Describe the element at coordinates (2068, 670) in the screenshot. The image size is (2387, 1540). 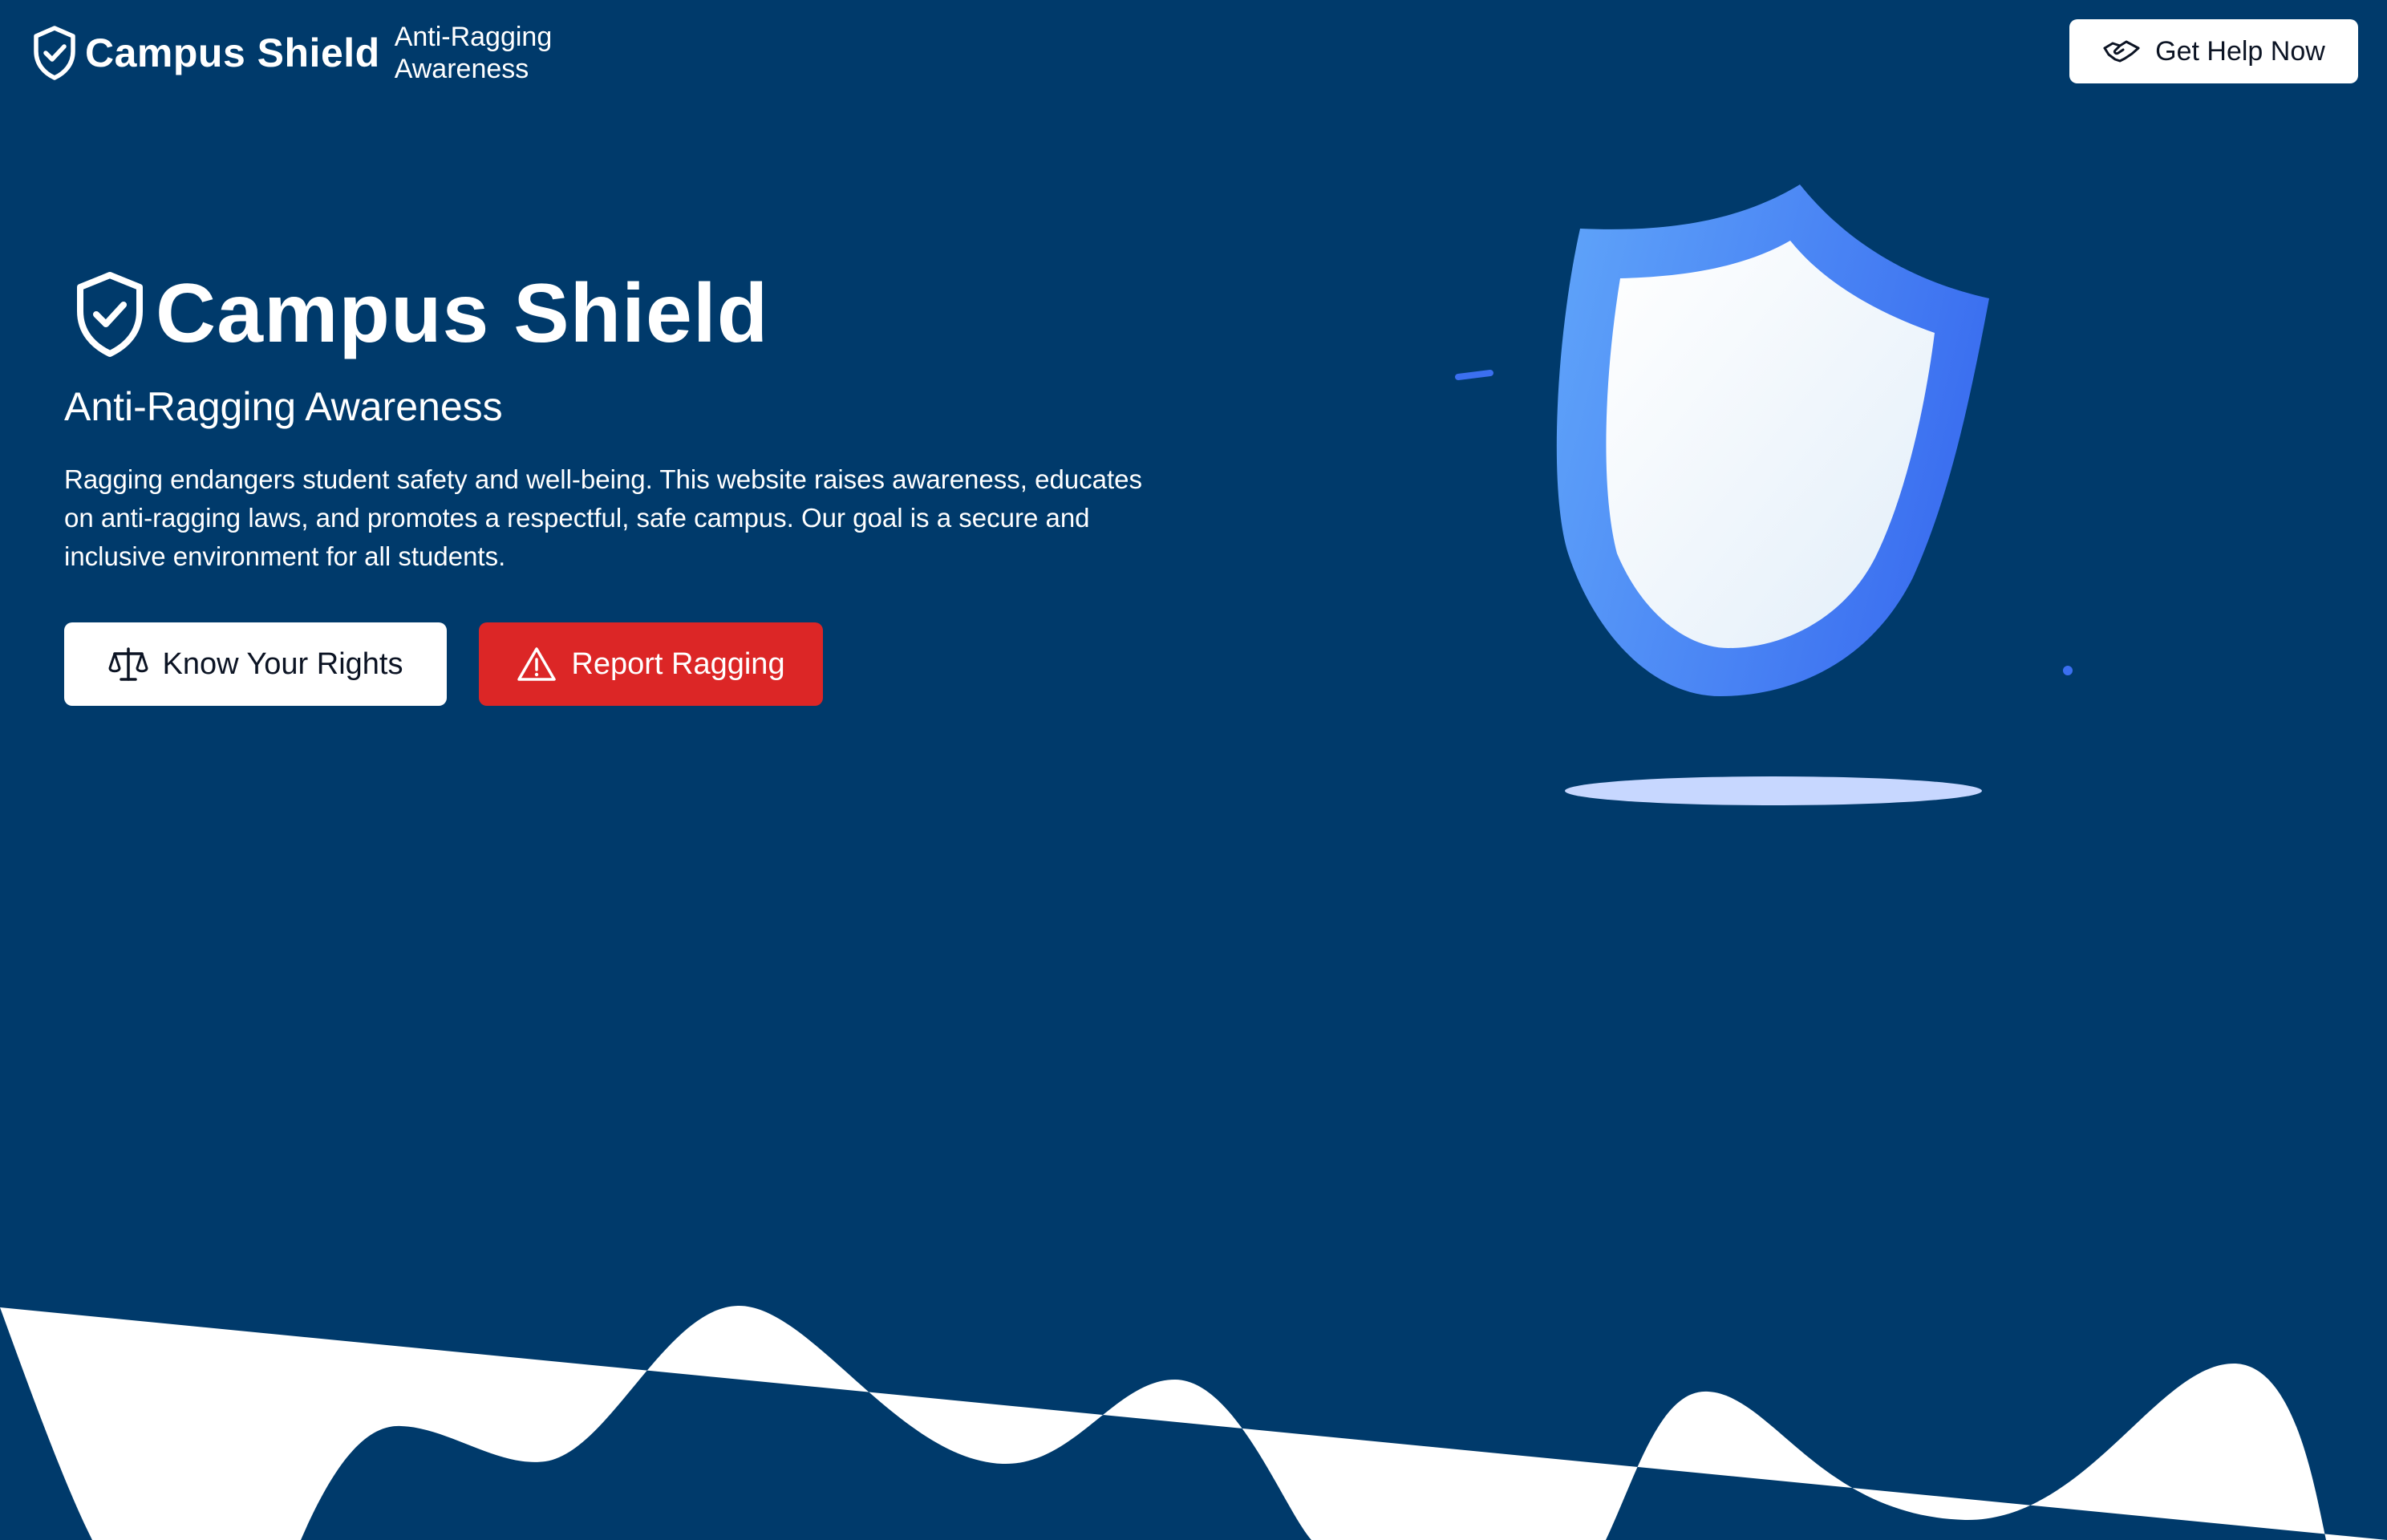
I see `accent-dot` at that location.